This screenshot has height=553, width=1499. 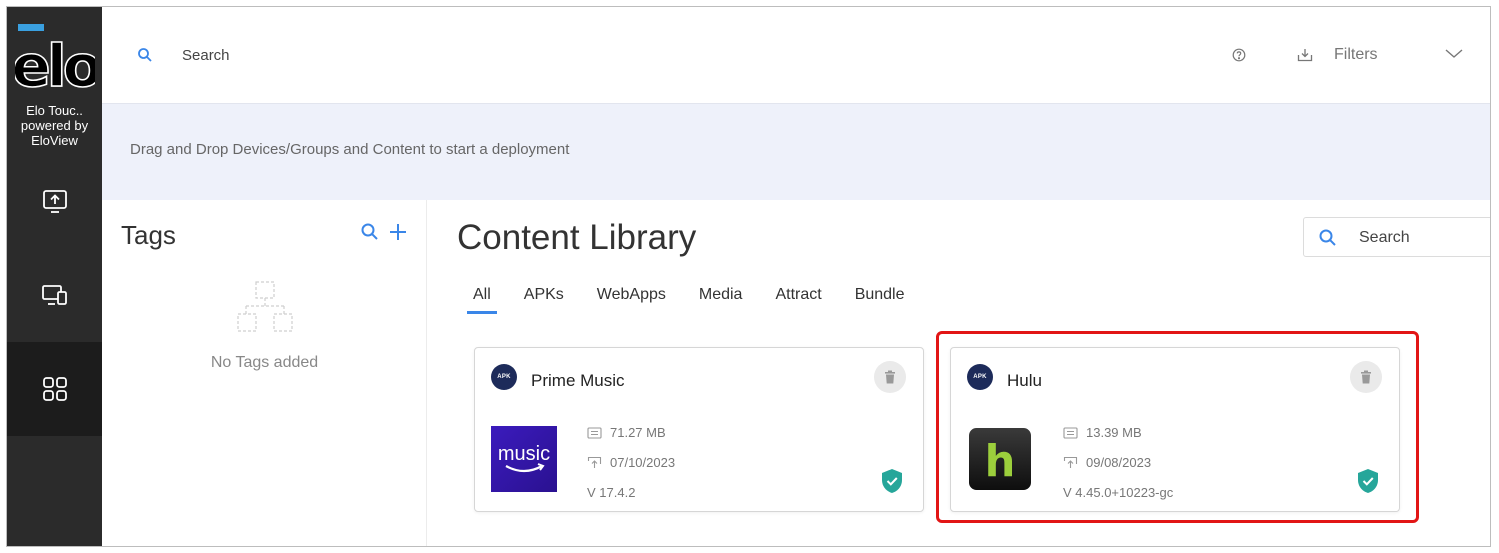 I want to click on tab-media: Media, so click(x=721, y=299).